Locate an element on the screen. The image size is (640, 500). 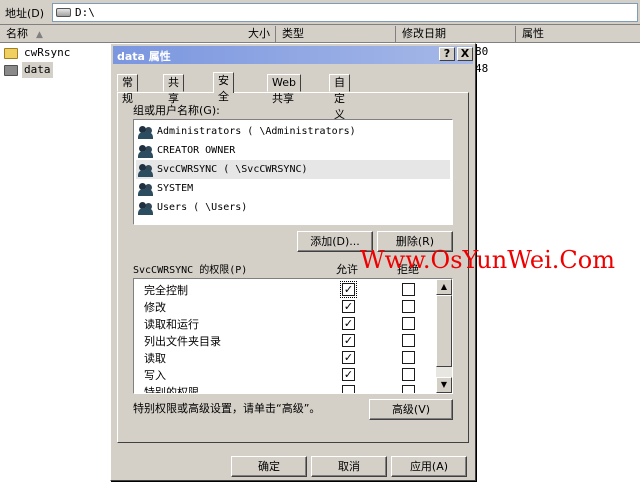
list-item: cwRsync is located at coordinates (38, 53).